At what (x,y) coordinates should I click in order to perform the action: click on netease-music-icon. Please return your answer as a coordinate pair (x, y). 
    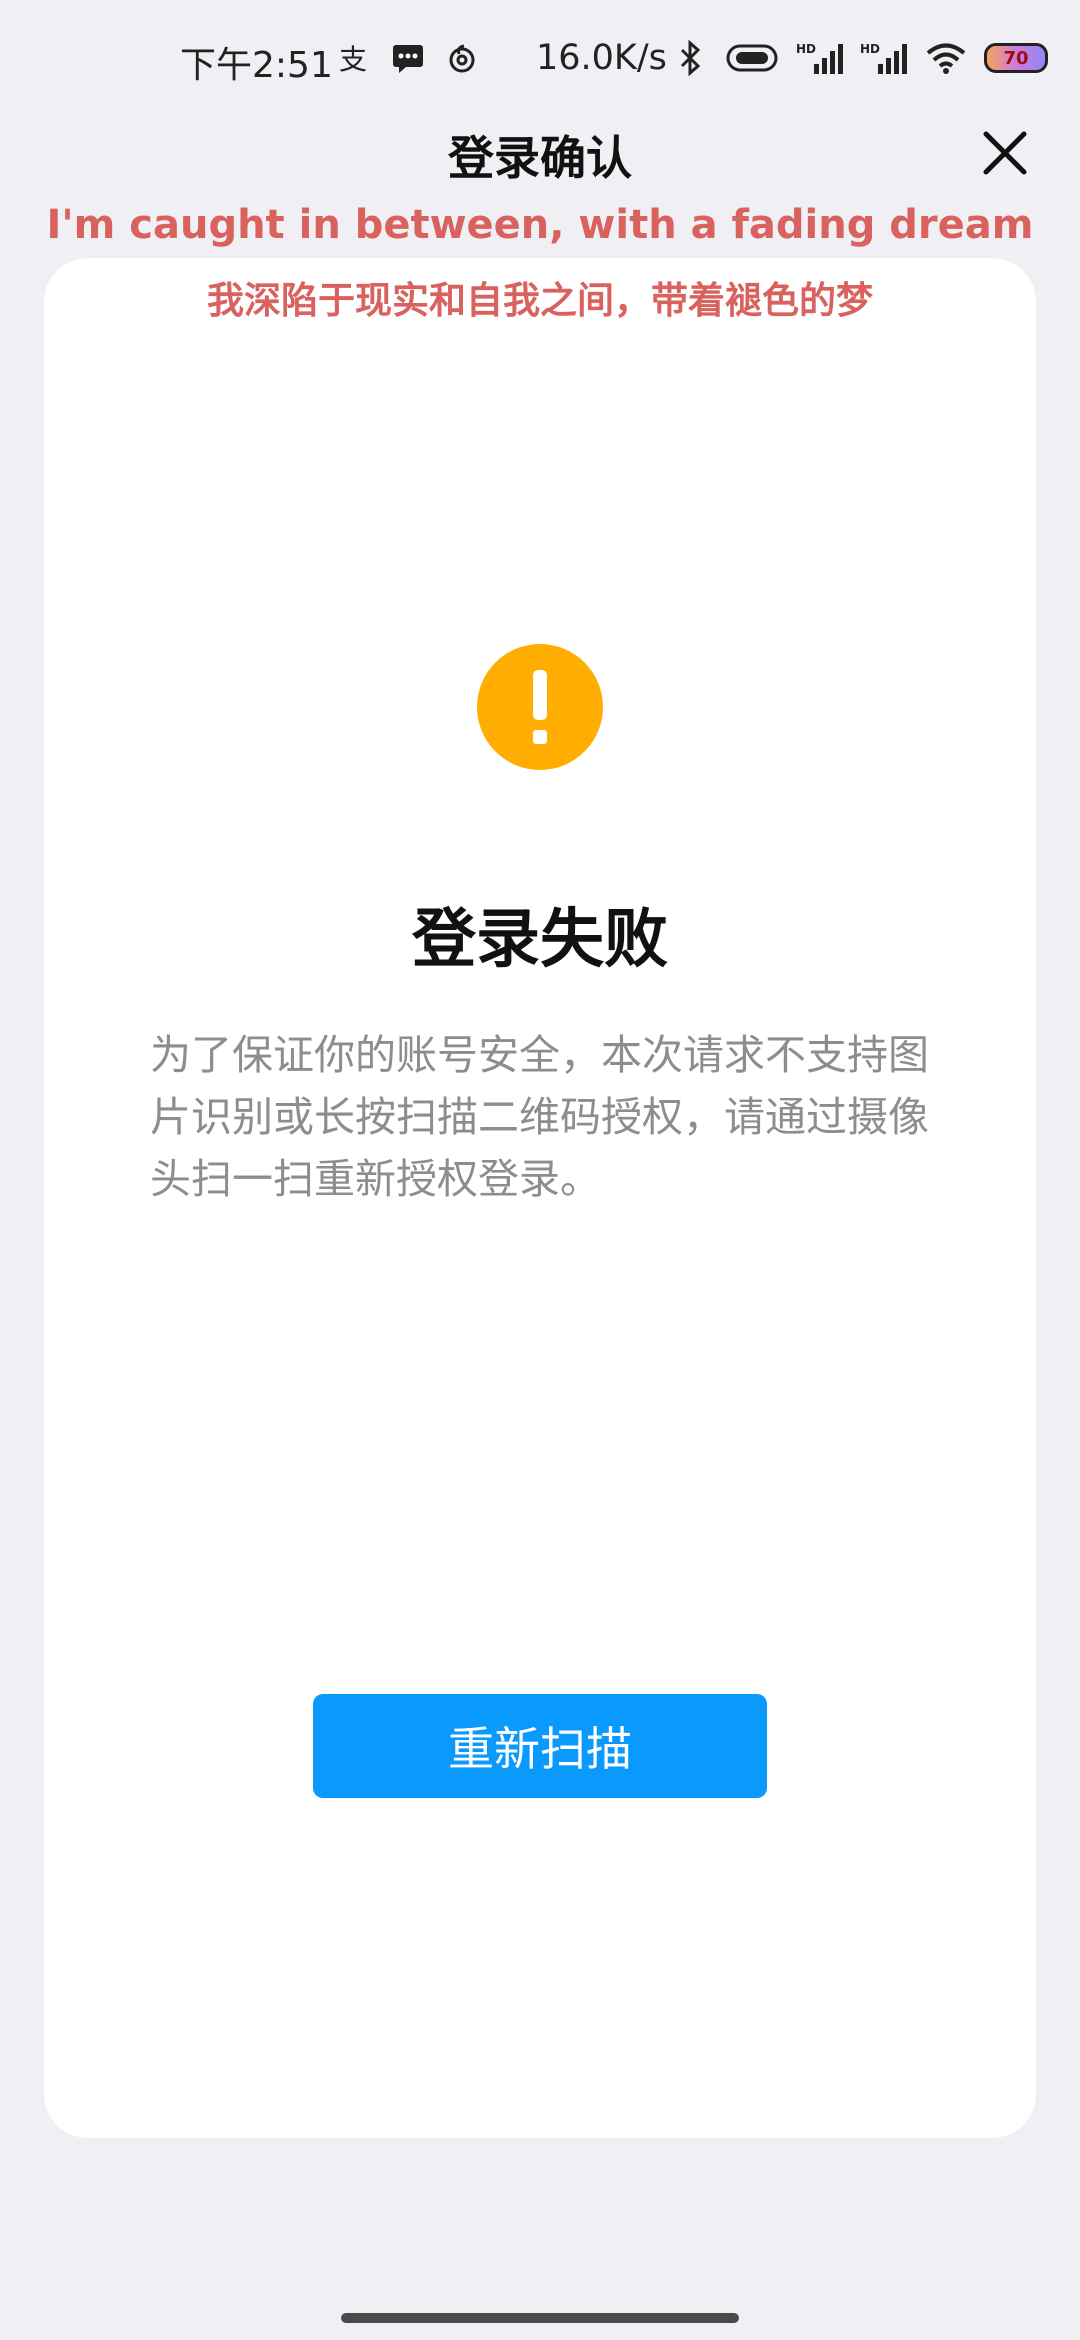
    Looking at the image, I should click on (462, 58).